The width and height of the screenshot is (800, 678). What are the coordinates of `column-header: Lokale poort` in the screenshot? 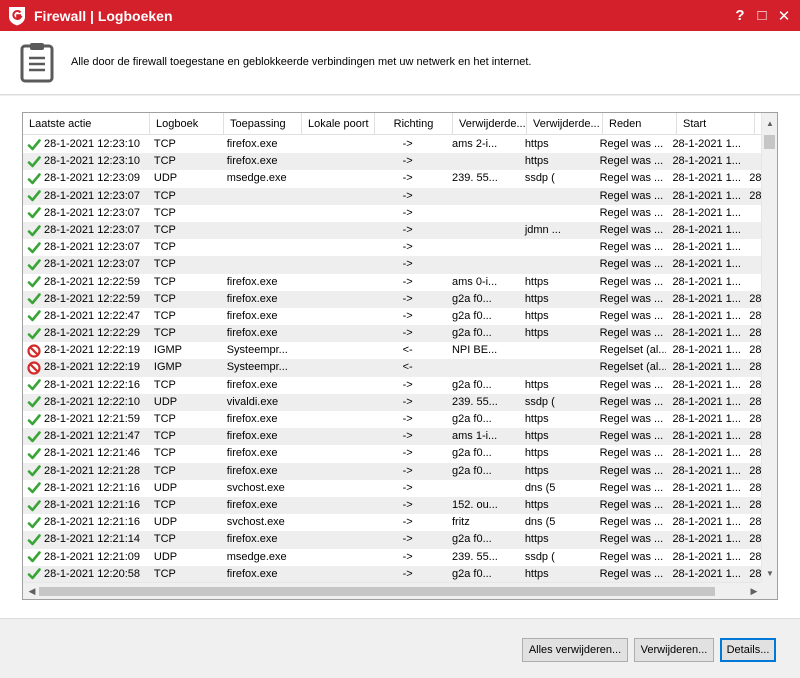 It's located at (338, 124).